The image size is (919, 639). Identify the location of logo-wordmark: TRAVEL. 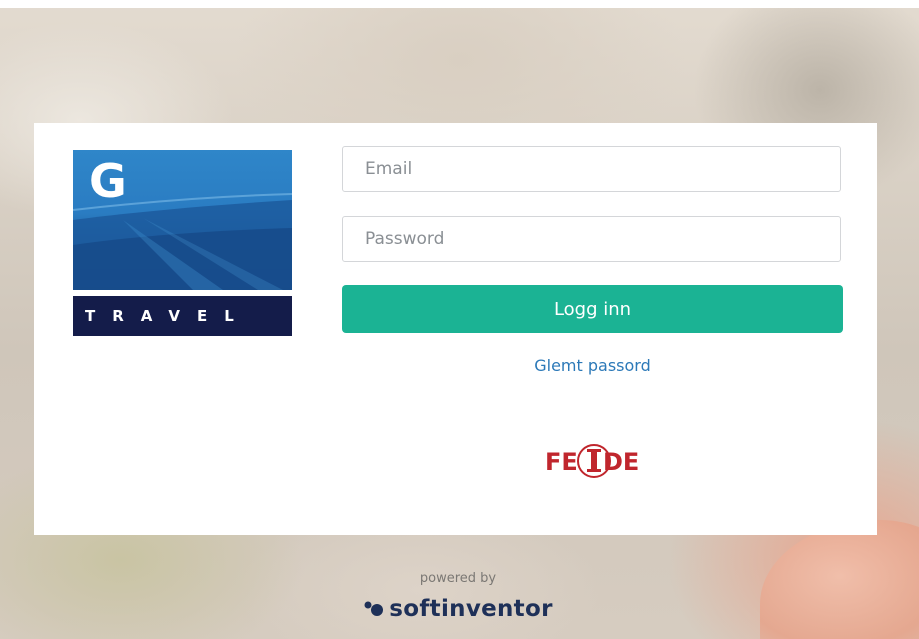
(182, 316).